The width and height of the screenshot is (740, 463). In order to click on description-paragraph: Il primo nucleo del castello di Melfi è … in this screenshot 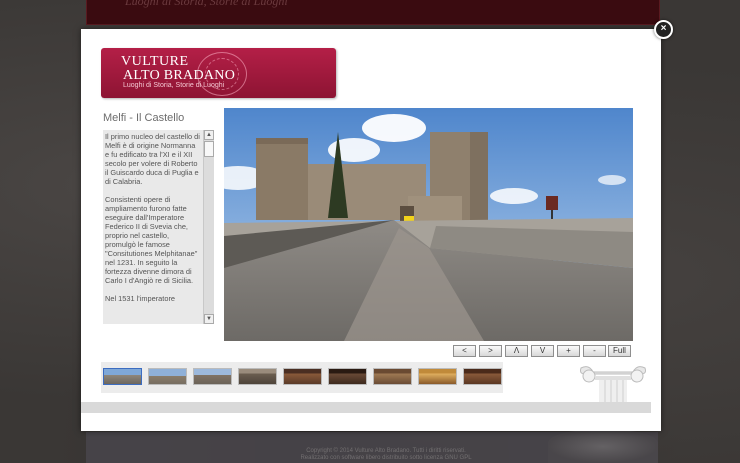, I will do `click(152, 159)`.